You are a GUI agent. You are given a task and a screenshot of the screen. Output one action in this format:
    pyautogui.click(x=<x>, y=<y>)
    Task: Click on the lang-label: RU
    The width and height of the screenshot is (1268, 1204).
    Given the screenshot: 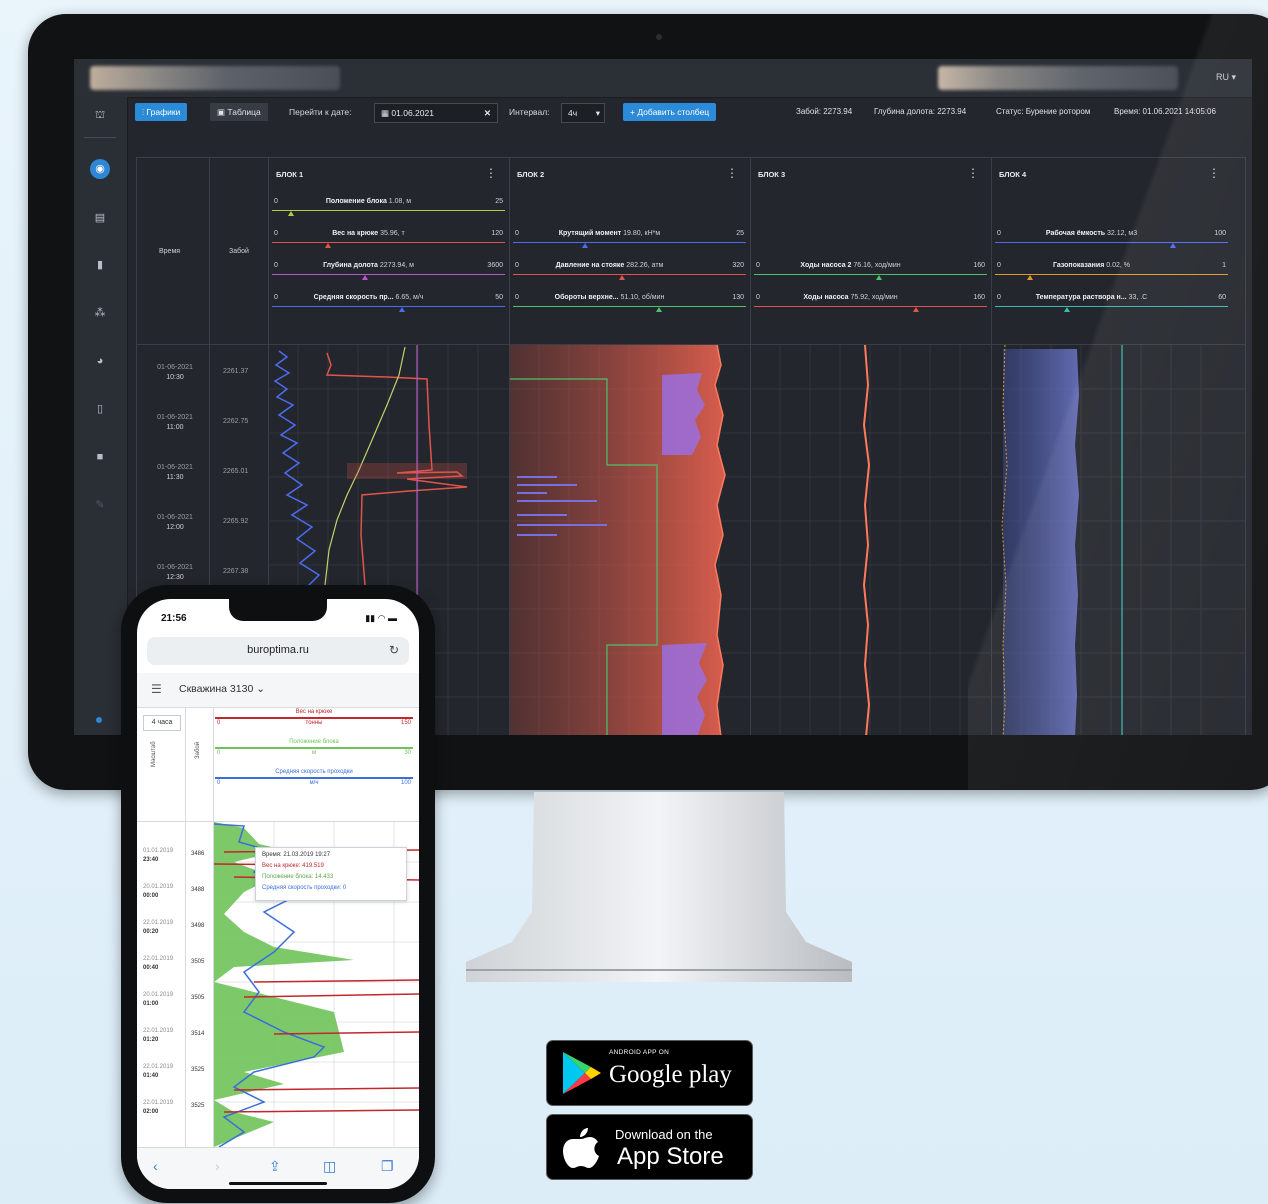 What is the action you would take?
    pyautogui.click(x=1222, y=77)
    